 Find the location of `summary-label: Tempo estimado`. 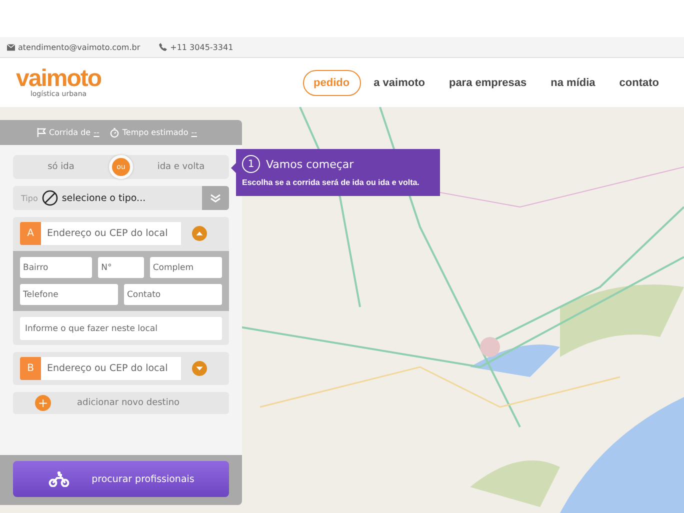

summary-label: Tempo estimado is located at coordinates (155, 132).